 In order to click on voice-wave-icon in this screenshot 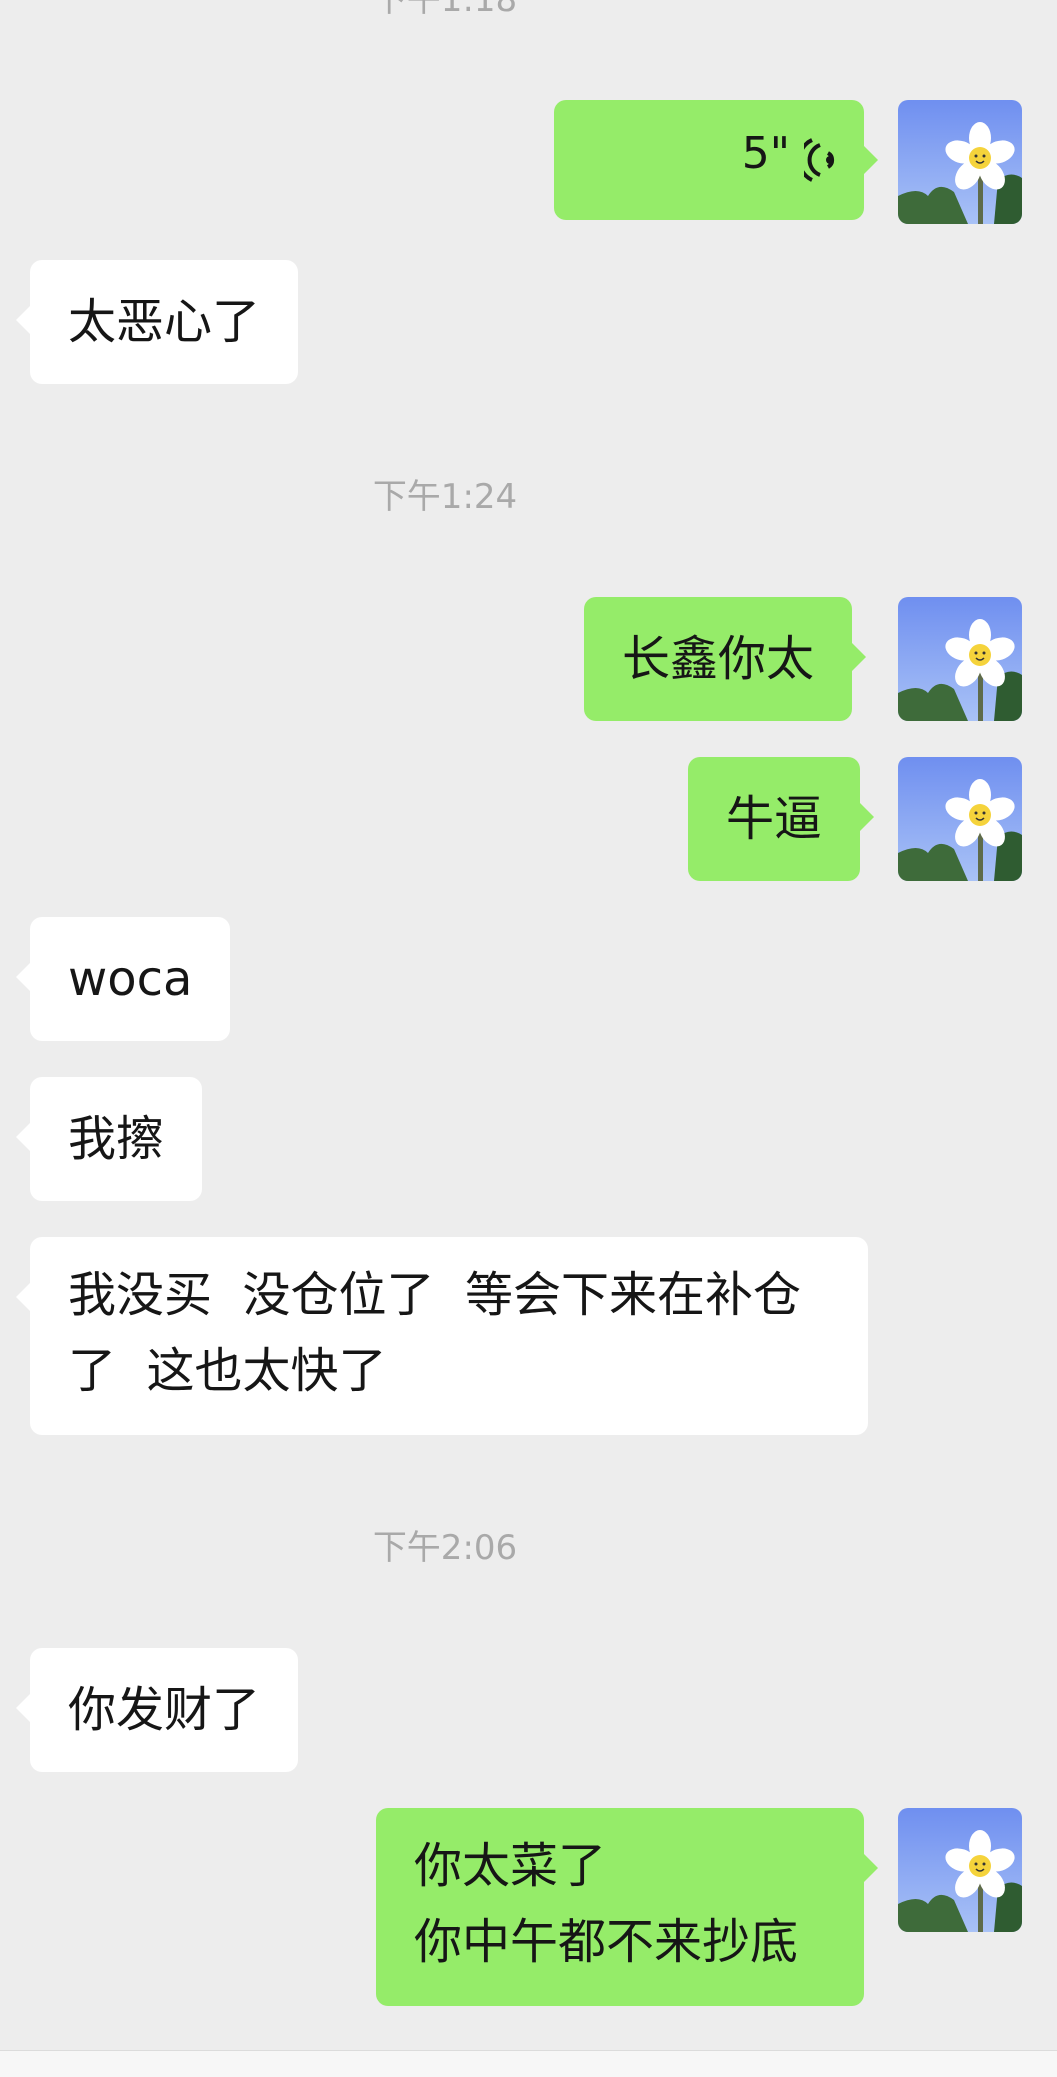, I will do `click(817, 168)`.